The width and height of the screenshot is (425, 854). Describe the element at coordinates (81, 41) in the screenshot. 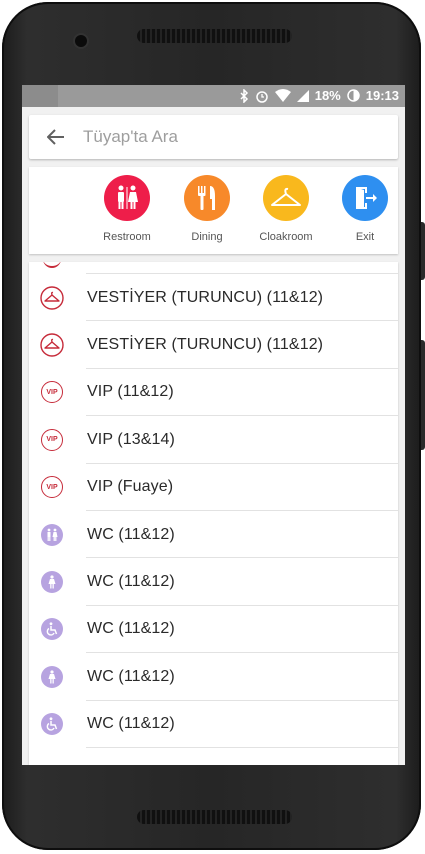

I see `front-camera` at that location.